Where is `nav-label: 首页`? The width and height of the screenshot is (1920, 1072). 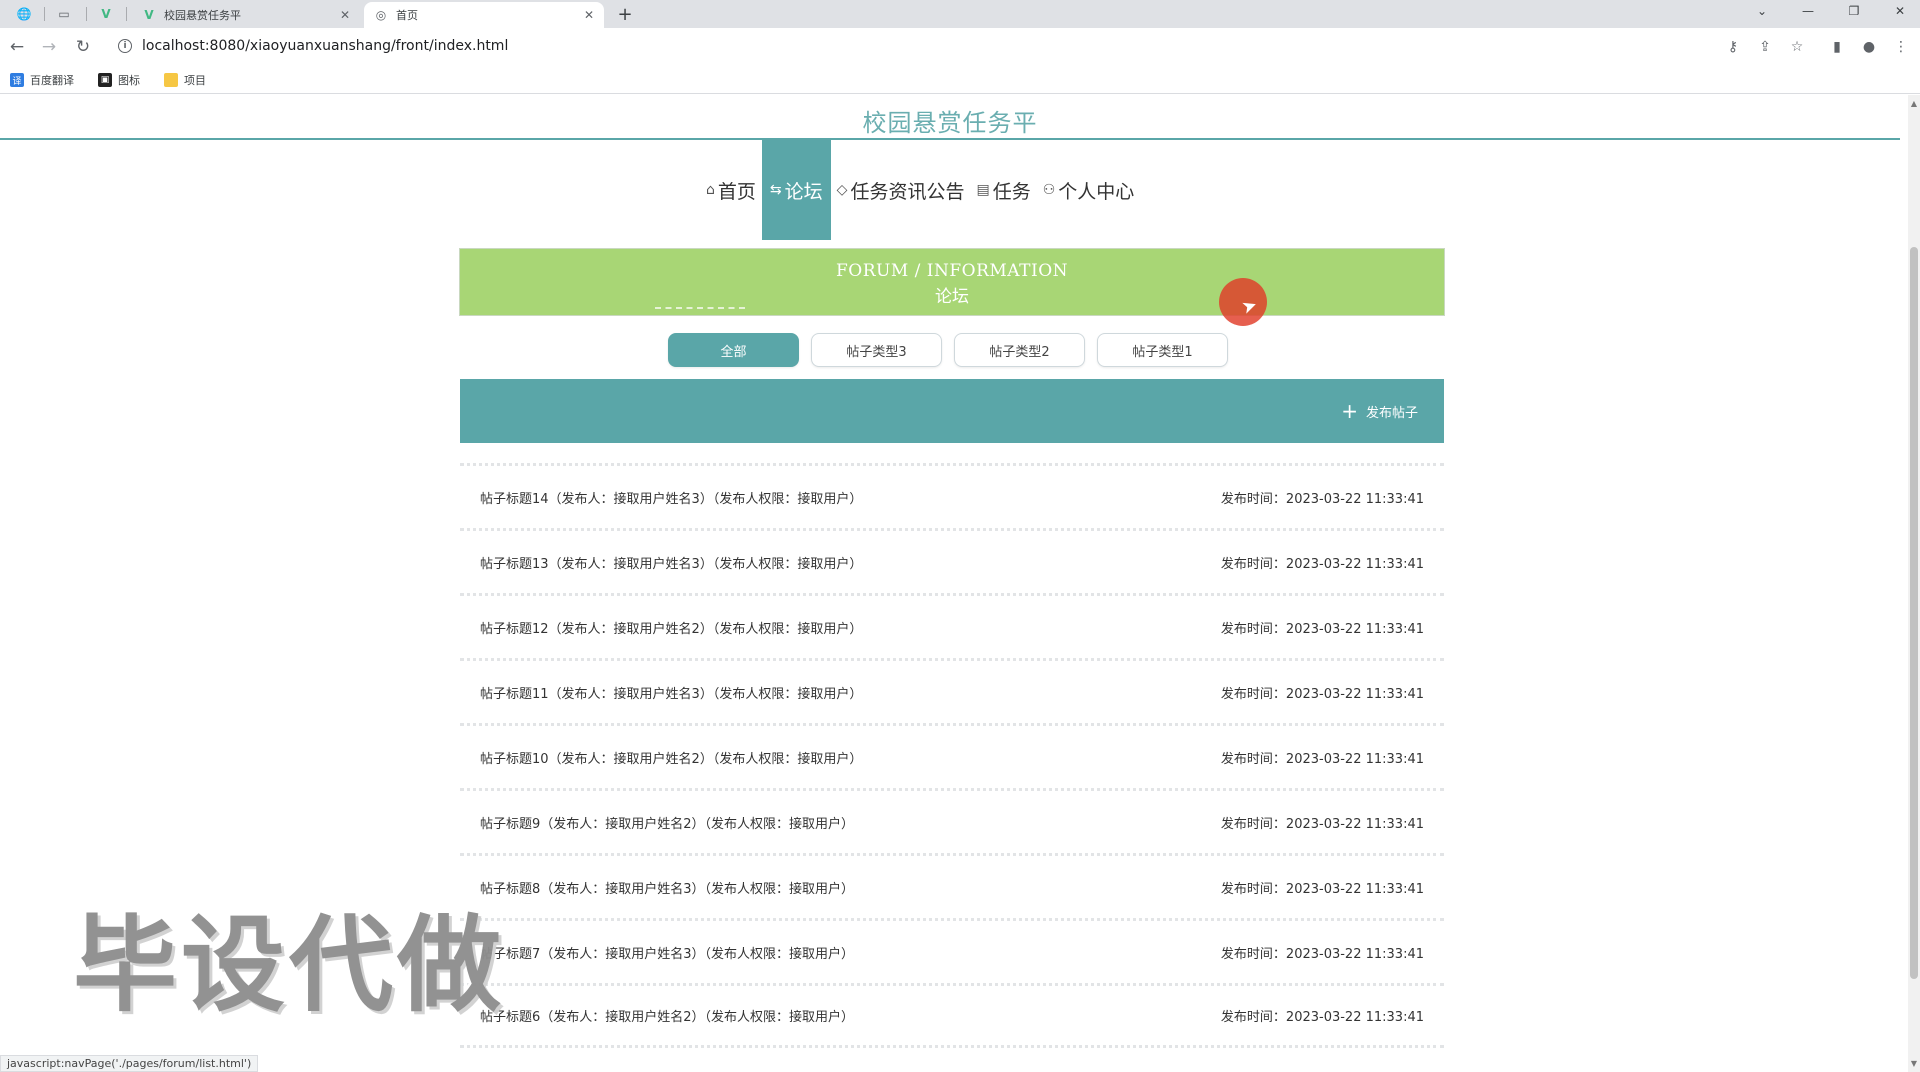 nav-label: 首页 is located at coordinates (736, 191).